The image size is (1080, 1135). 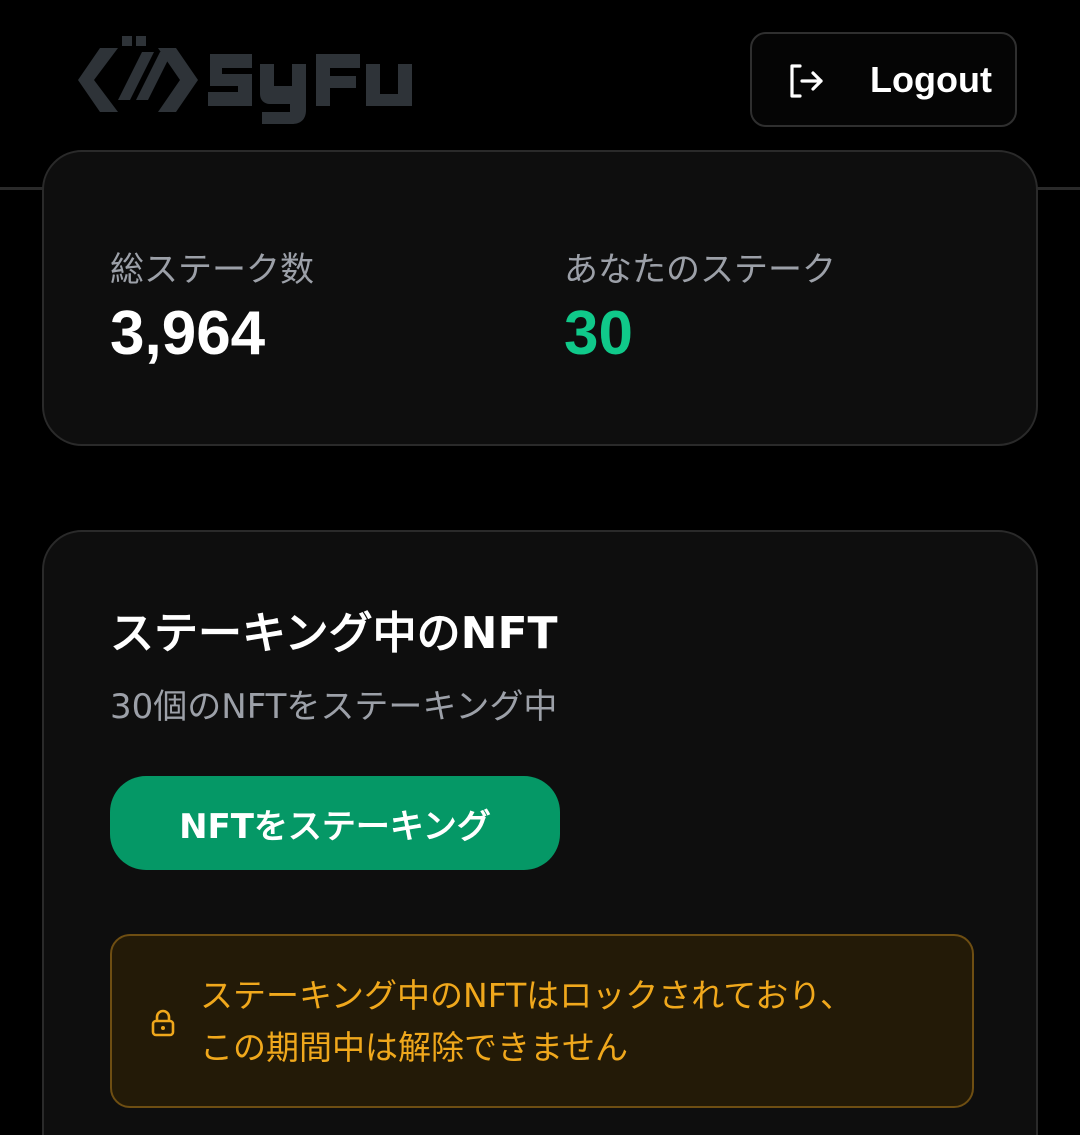 I want to click on total-stake-label: 総ステーク数, so click(x=212, y=270).